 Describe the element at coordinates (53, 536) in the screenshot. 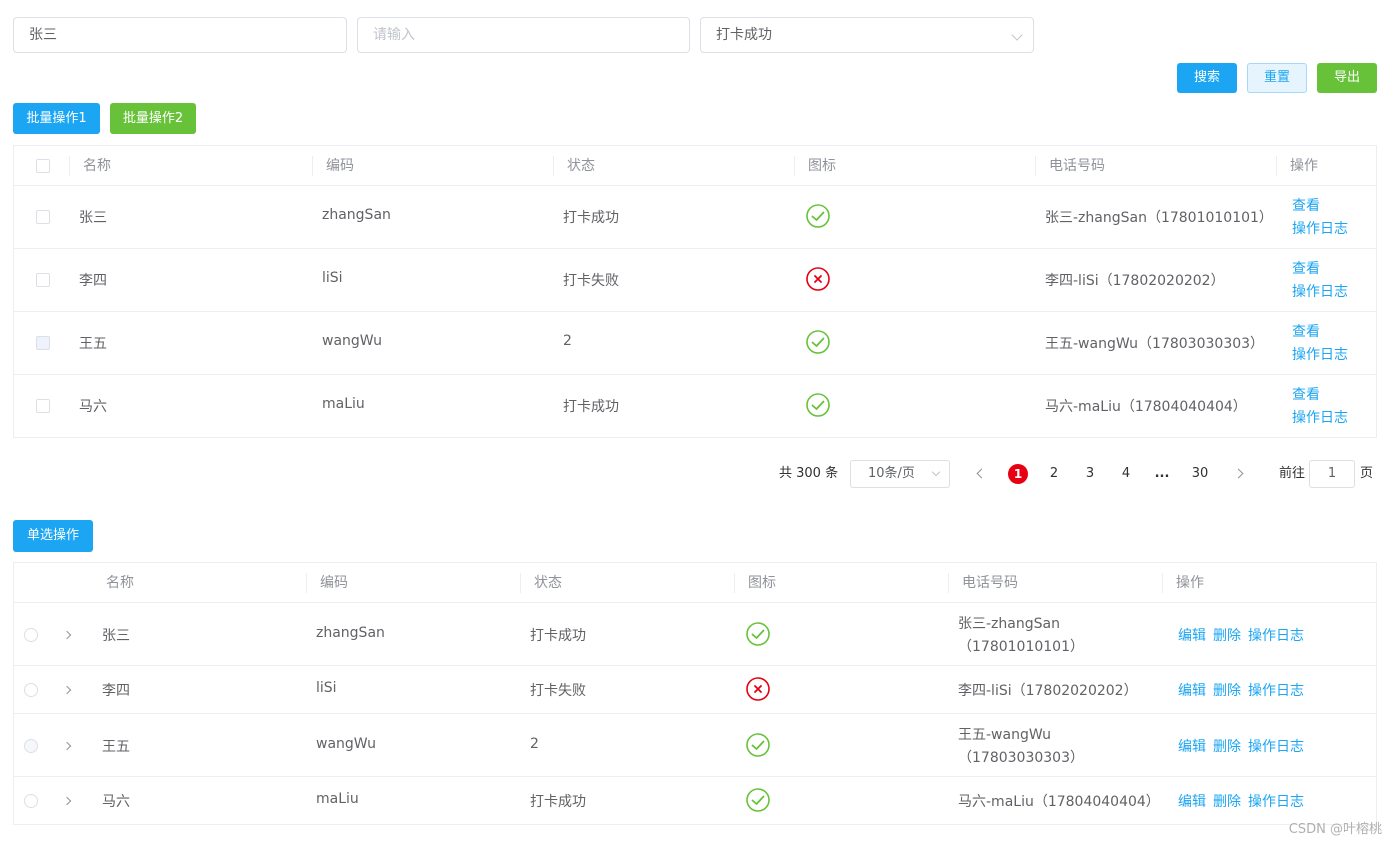

I see `single-action-button: 单选操作` at that location.